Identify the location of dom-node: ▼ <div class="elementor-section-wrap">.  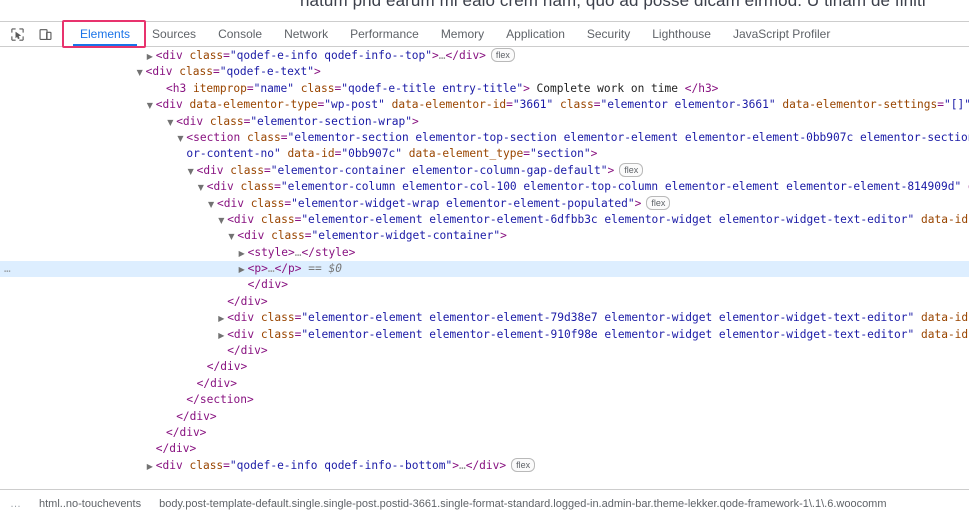
(484, 122).